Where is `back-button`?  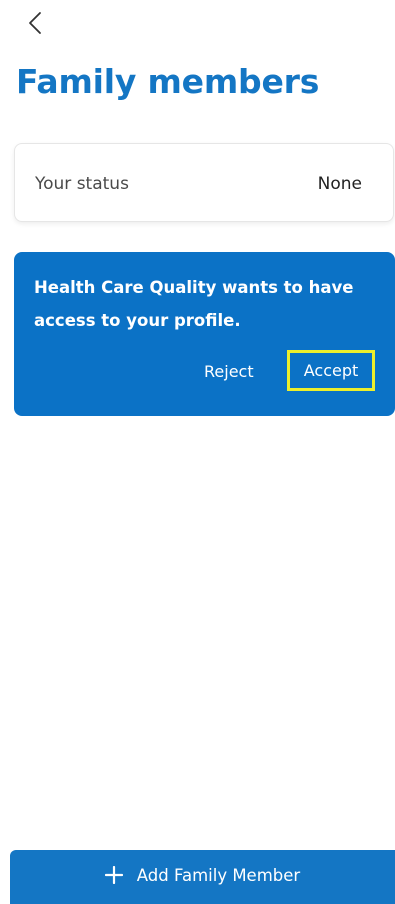
back-button is located at coordinates (35, 25).